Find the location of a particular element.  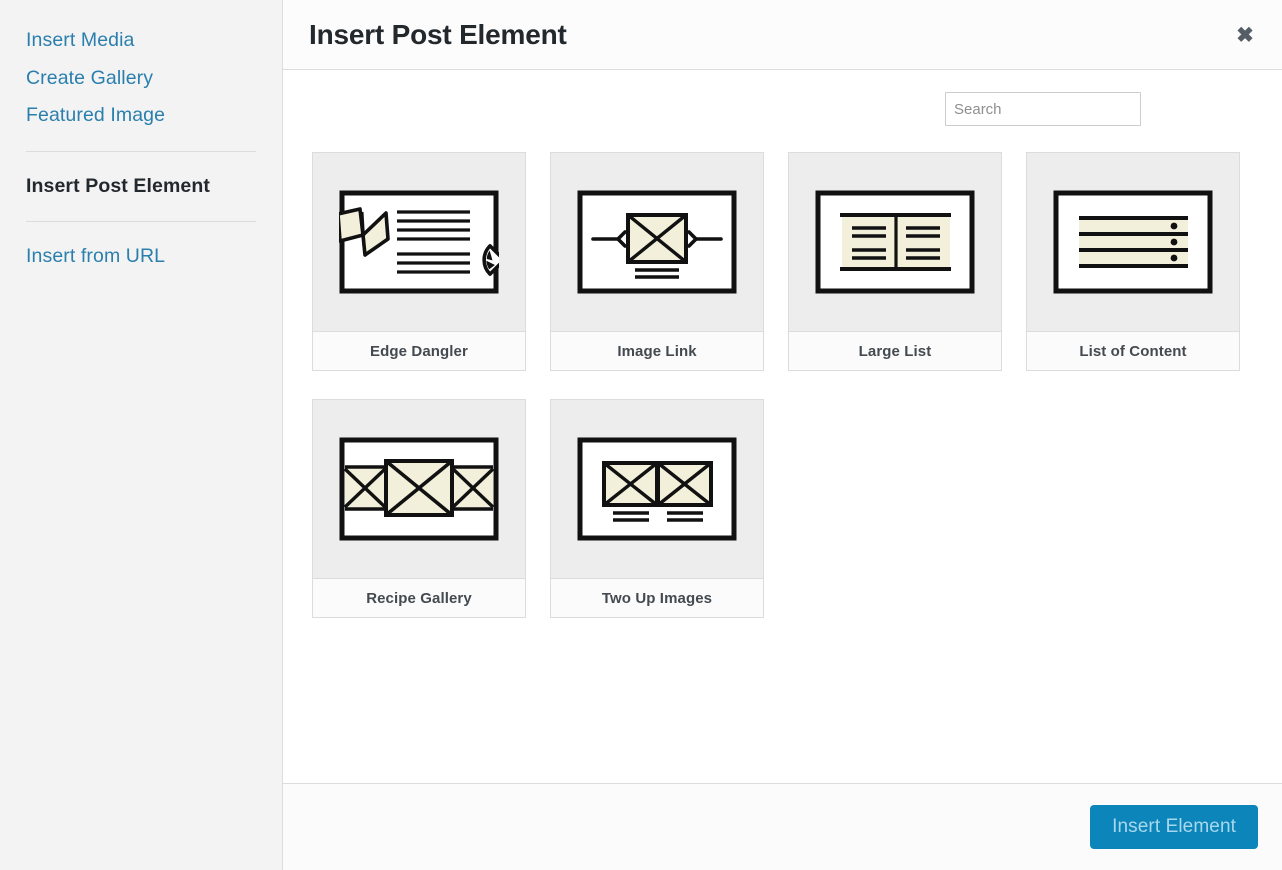

element-card-list-of-content: List of Content is located at coordinates (1133, 261).